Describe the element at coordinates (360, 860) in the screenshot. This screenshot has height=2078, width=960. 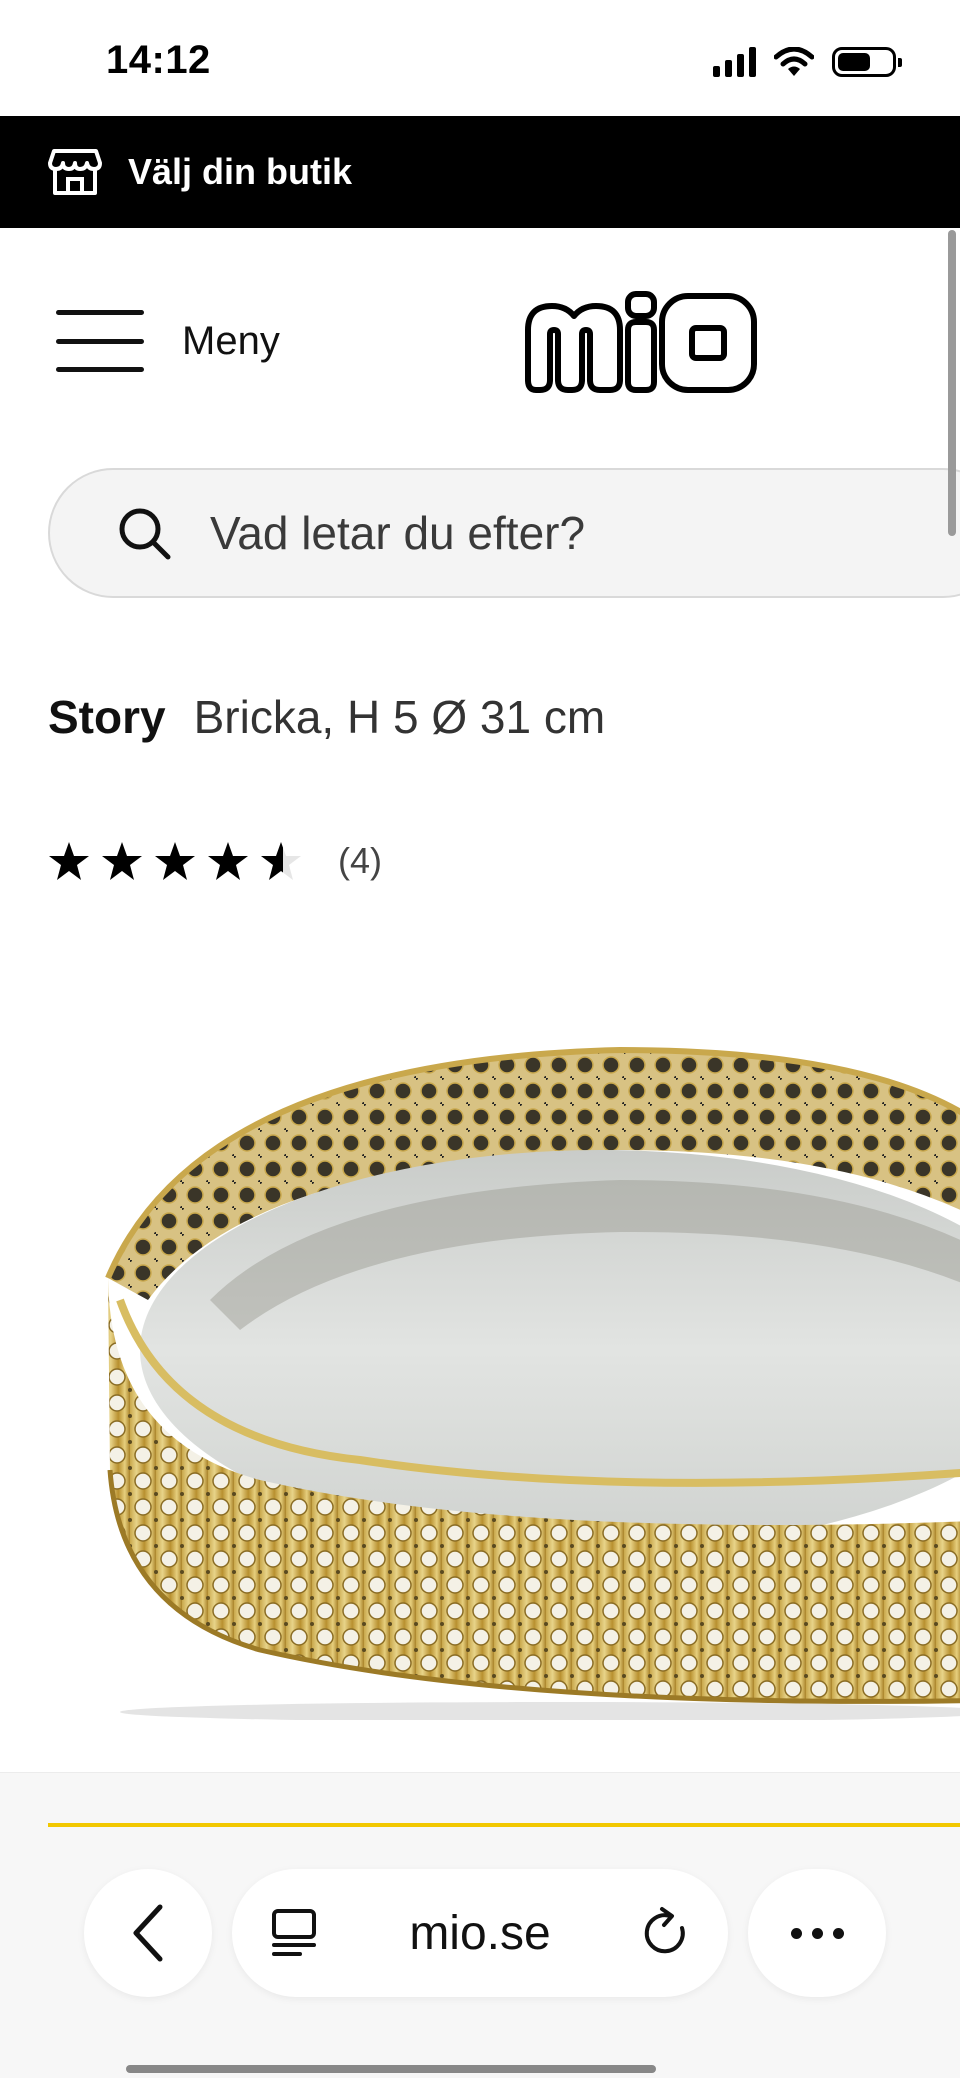
I see `review-count: (4)` at that location.